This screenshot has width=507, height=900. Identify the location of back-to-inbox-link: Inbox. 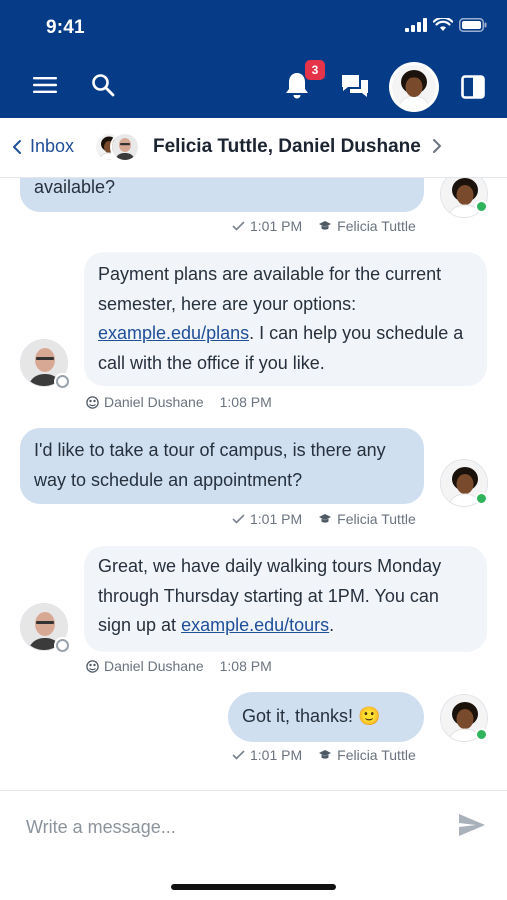
(43, 146).